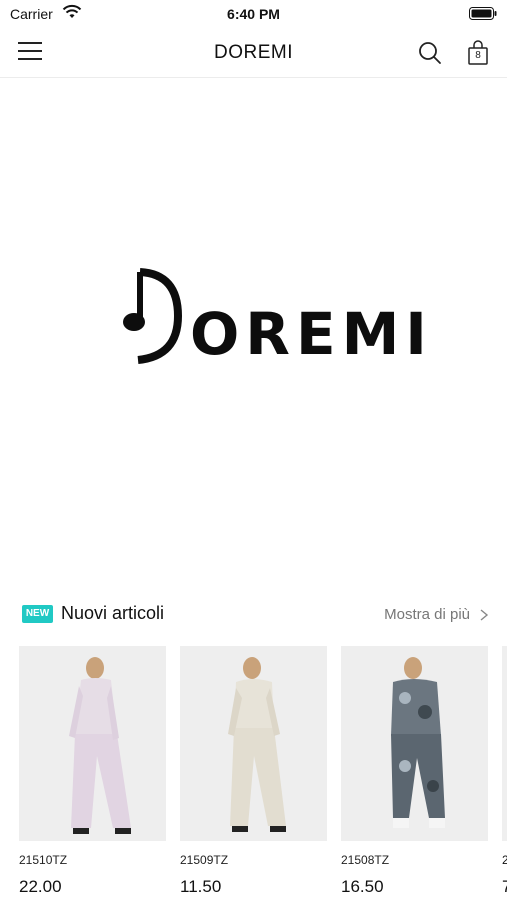 The image size is (507, 900). What do you see at coordinates (365, 860) in the screenshot?
I see `product-code: 21508TZ` at bounding box center [365, 860].